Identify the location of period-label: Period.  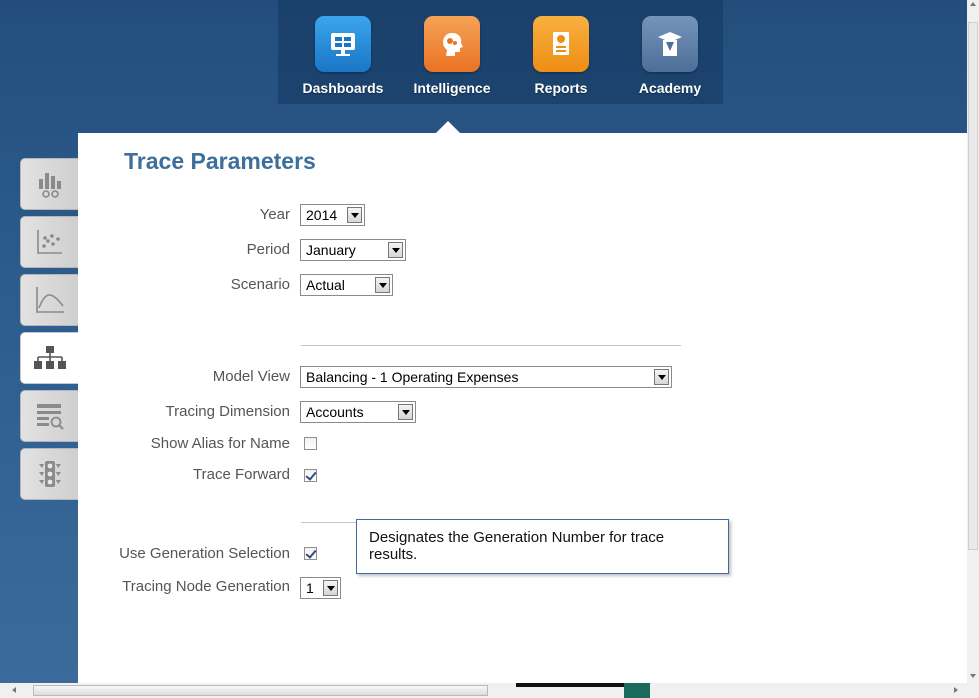
(268, 249).